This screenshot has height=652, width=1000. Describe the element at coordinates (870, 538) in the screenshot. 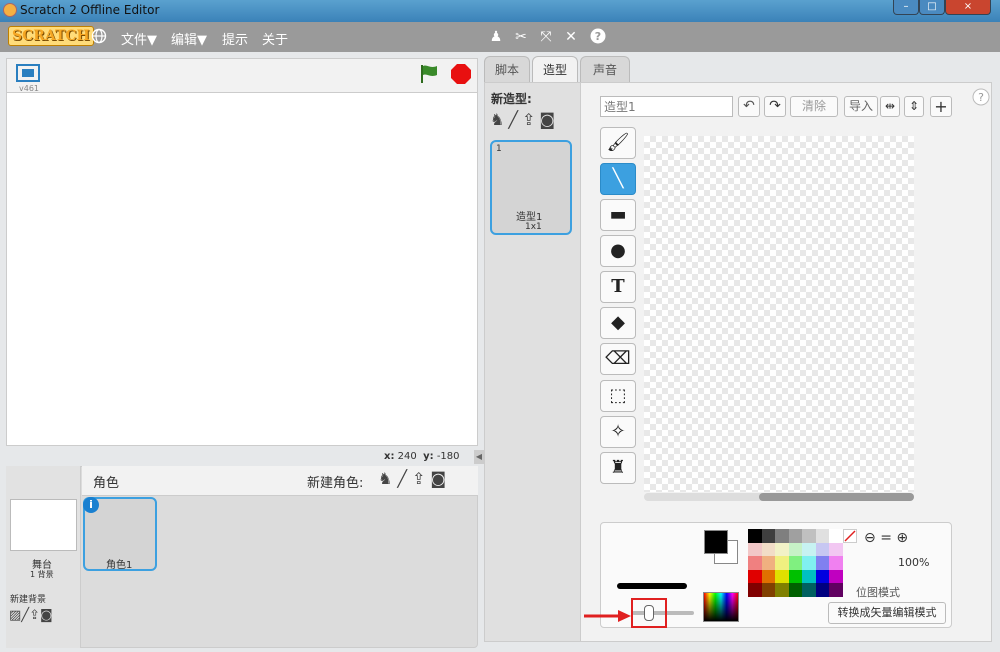

I see `zoom-out-icon: ⊖` at that location.